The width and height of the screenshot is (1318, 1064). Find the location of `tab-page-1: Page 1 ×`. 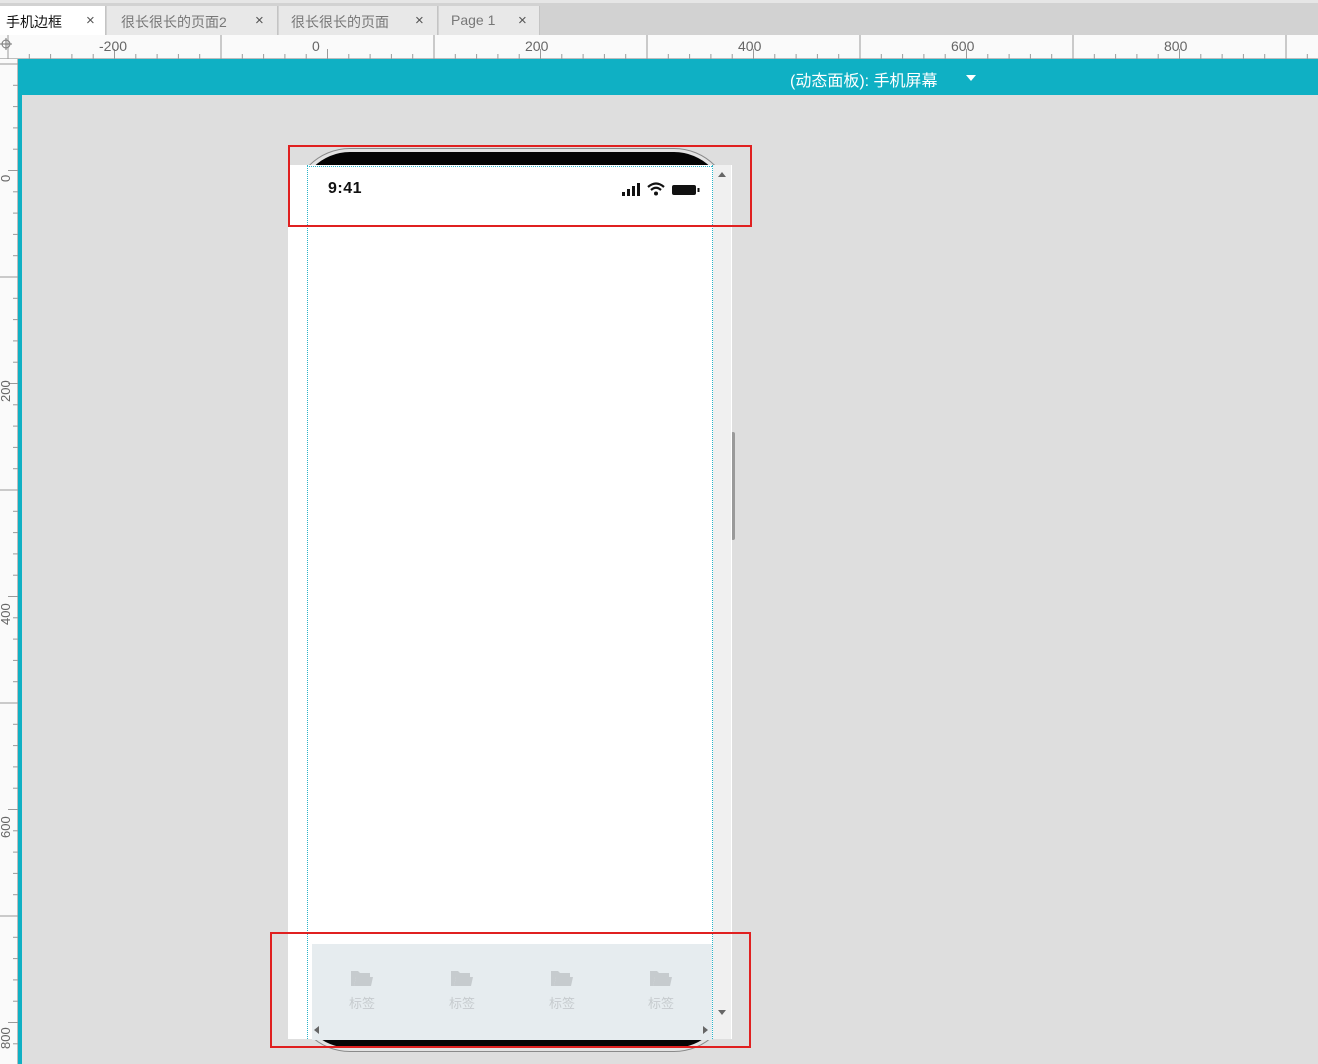

tab-page-1: Page 1 × is located at coordinates (489, 22).